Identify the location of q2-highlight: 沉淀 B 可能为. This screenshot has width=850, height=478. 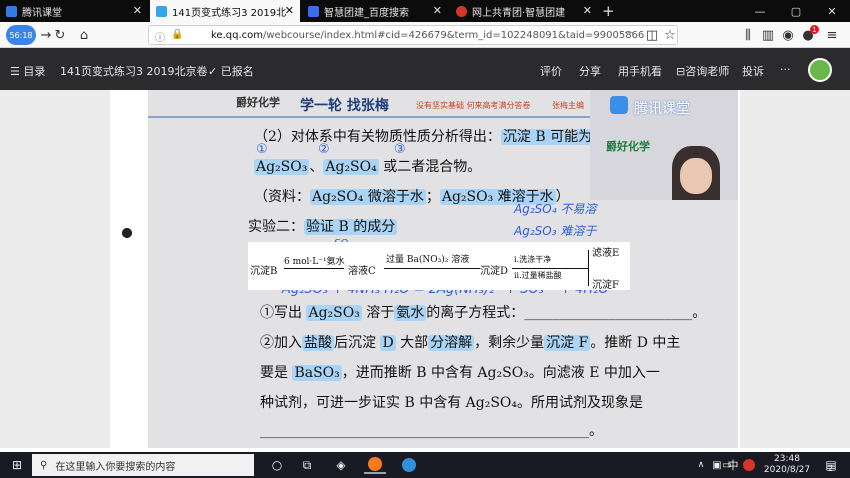
(547, 137).